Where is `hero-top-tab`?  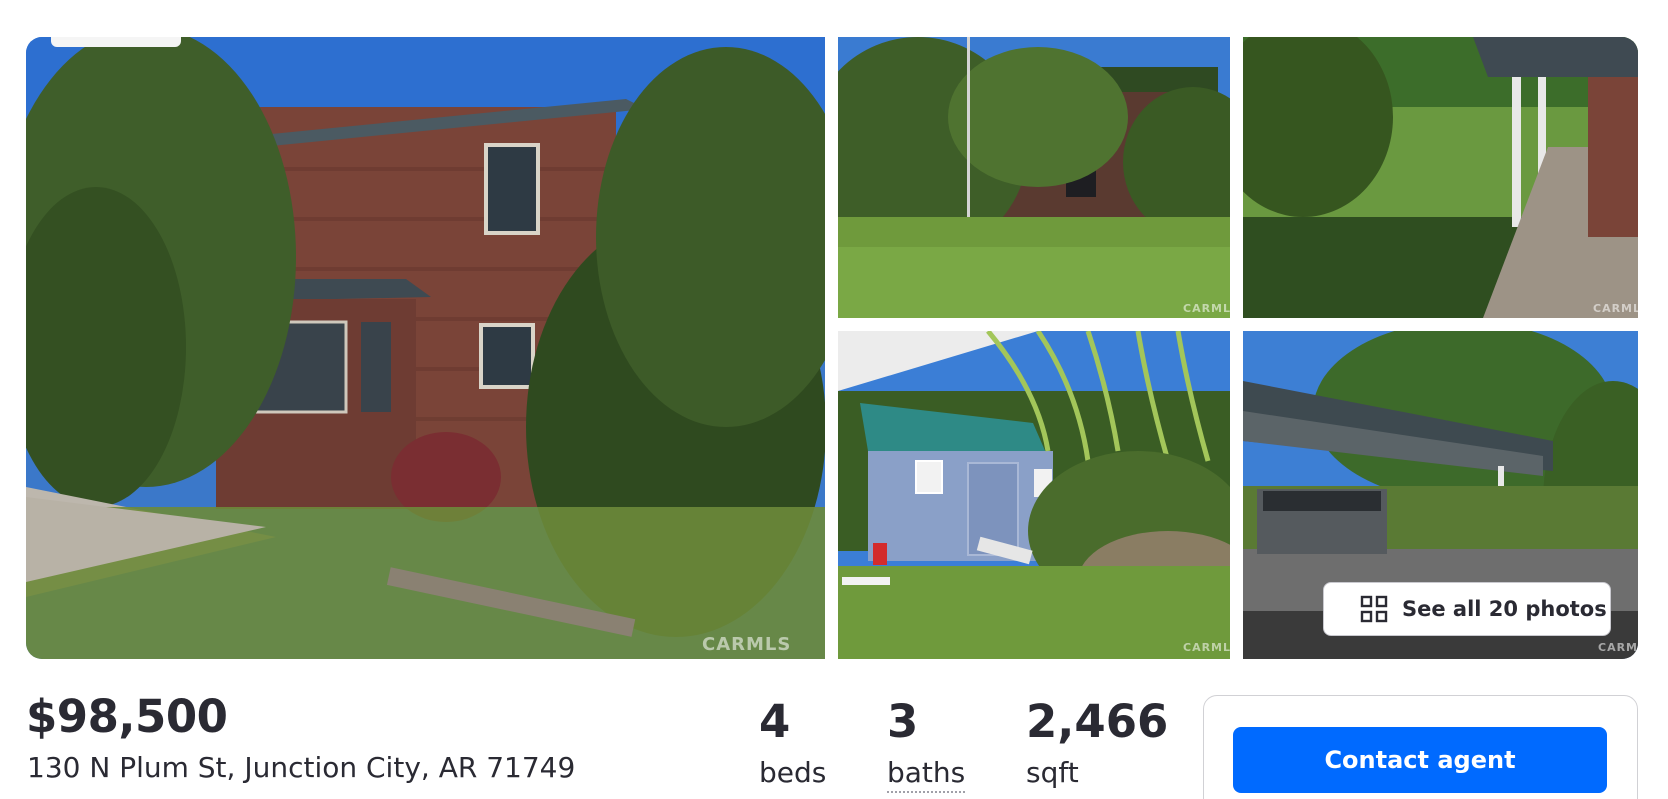 hero-top-tab is located at coordinates (116, 42).